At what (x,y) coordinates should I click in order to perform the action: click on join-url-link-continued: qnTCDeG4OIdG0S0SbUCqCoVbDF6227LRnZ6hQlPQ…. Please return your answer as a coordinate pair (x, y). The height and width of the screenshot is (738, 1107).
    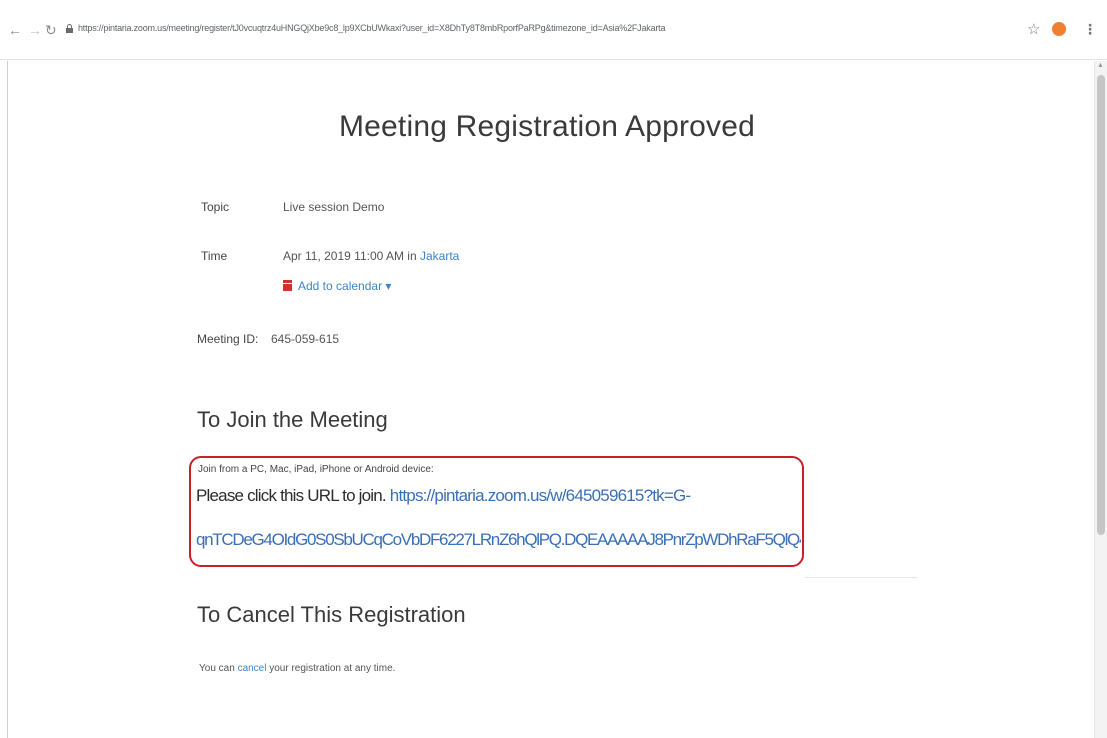
    Looking at the image, I should click on (498, 540).